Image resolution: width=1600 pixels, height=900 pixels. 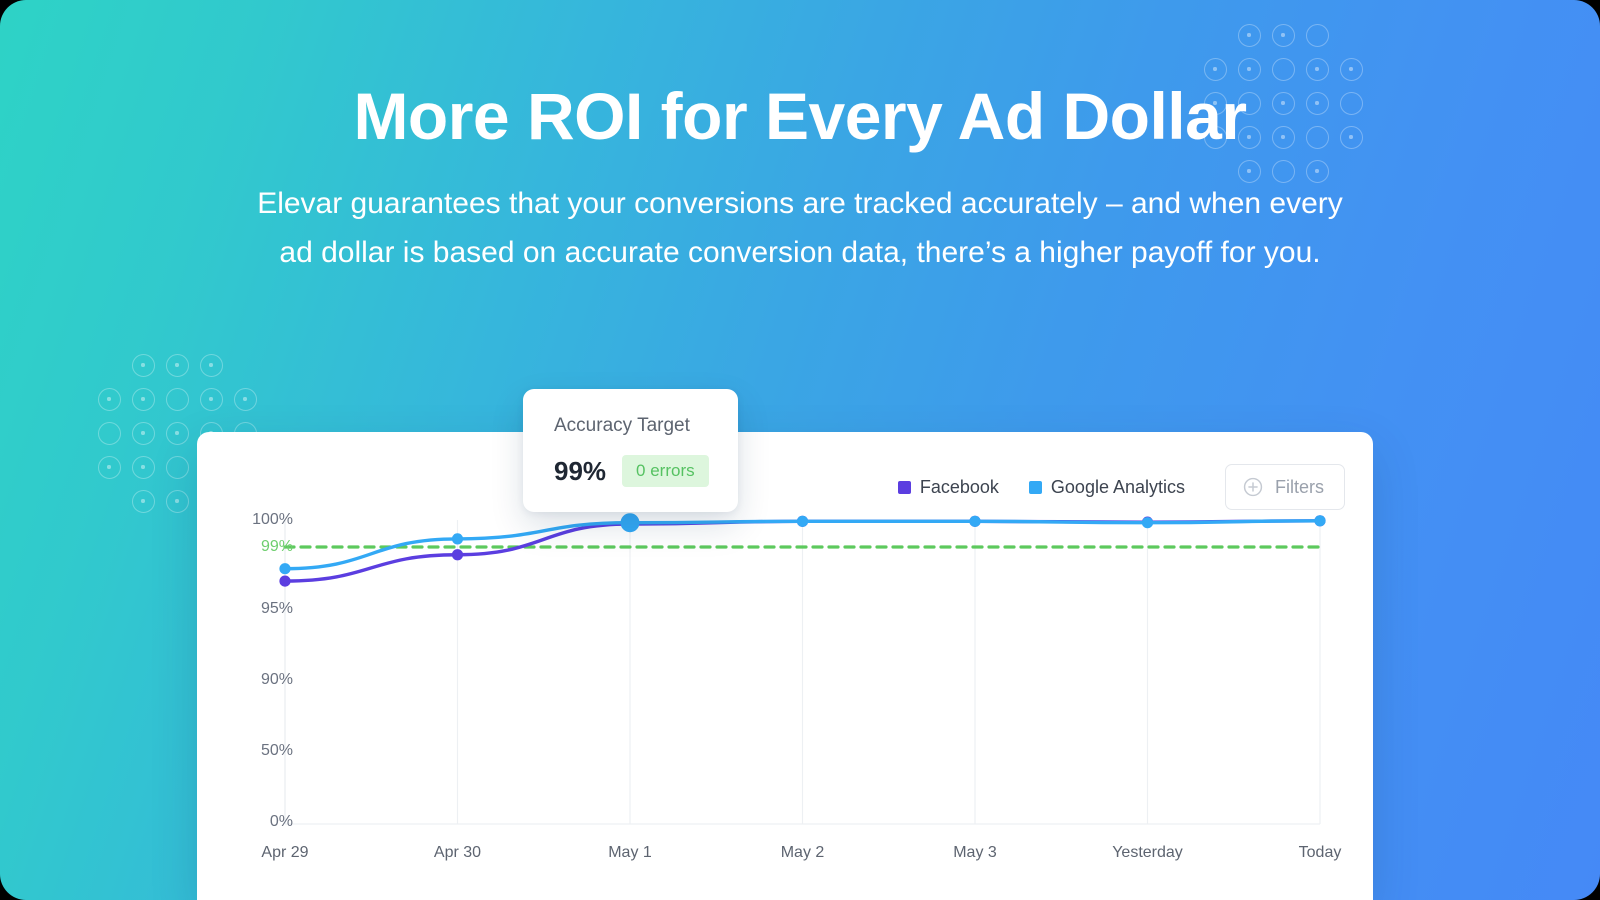 What do you see at coordinates (622, 425) in the screenshot?
I see `tooltip-title: Accuracy Target` at bounding box center [622, 425].